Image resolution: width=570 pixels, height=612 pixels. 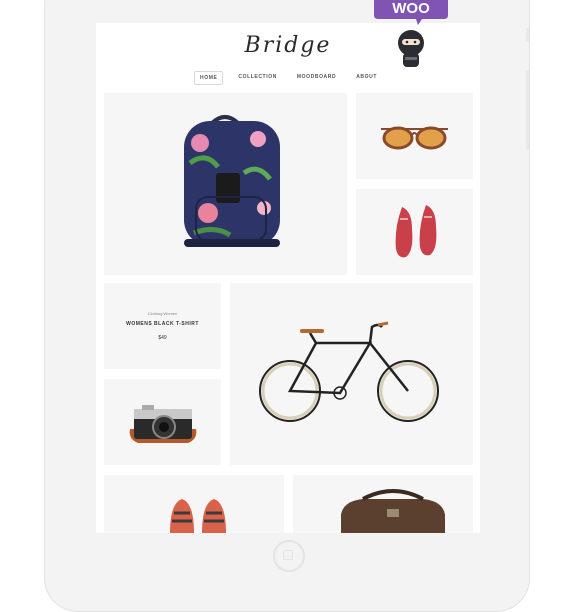 I want to click on product-price: $49, so click(x=162, y=338).